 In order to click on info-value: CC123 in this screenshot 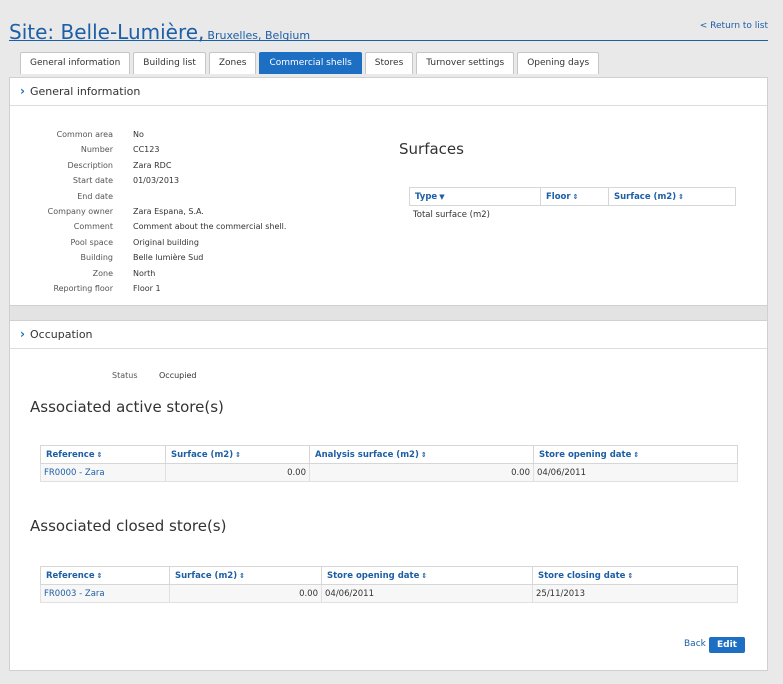, I will do `click(146, 150)`.